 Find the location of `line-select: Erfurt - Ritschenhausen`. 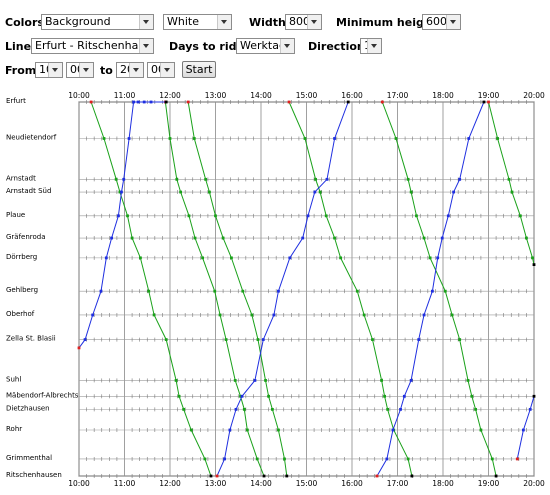

line-select: Erfurt - Ritschenhausen is located at coordinates (92, 46).